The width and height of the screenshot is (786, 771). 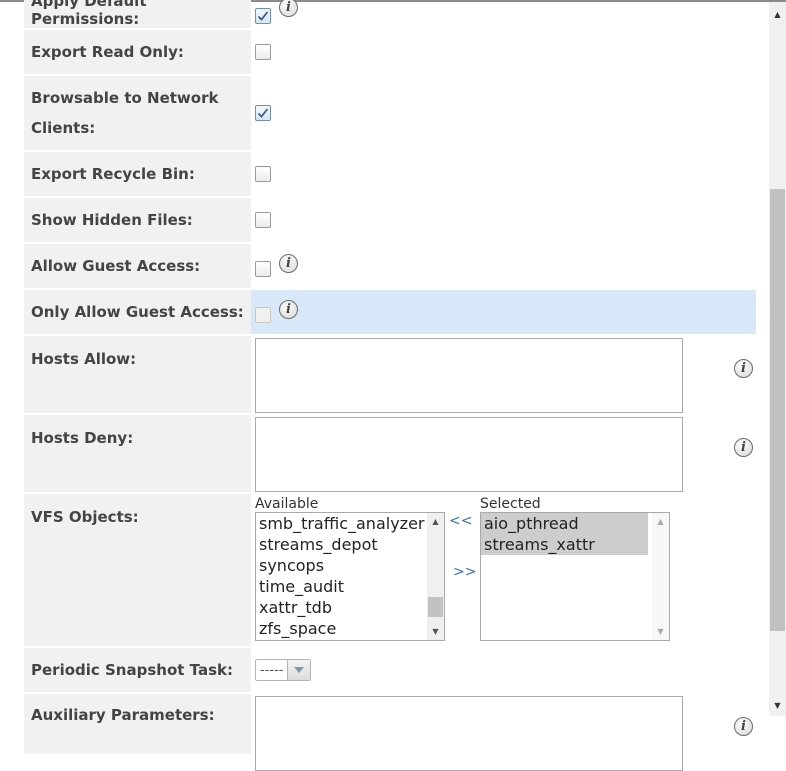 I want to click on export-read-only-label: Export Read Only:, so click(x=137, y=52).